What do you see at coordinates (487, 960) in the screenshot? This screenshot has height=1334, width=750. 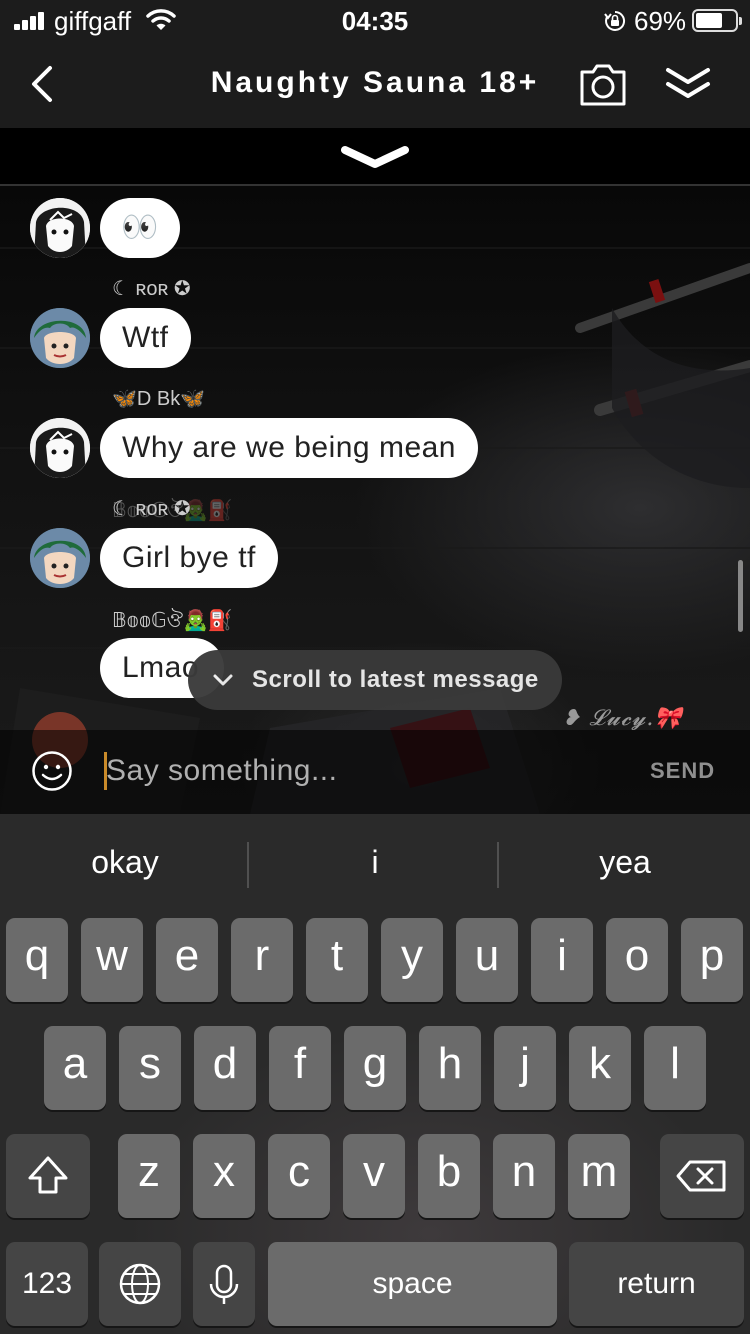 I see `key-u: u` at bounding box center [487, 960].